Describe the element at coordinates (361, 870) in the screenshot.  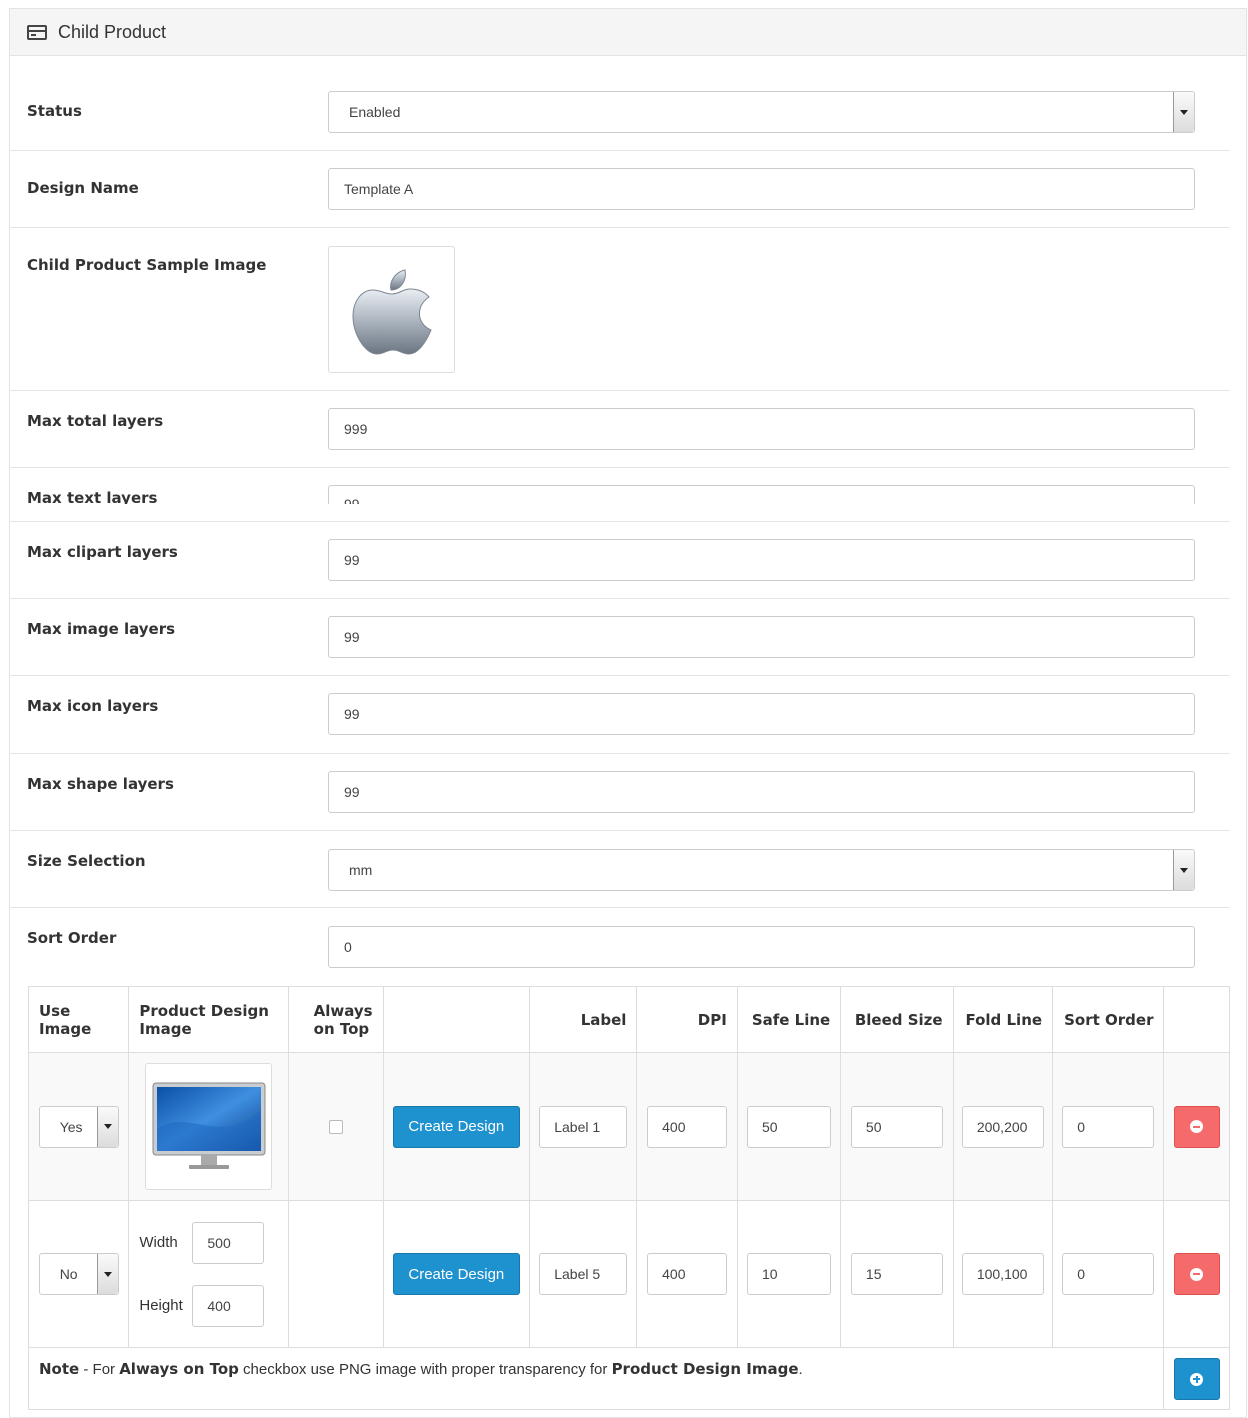
I see `size-selection-value: mm` at that location.